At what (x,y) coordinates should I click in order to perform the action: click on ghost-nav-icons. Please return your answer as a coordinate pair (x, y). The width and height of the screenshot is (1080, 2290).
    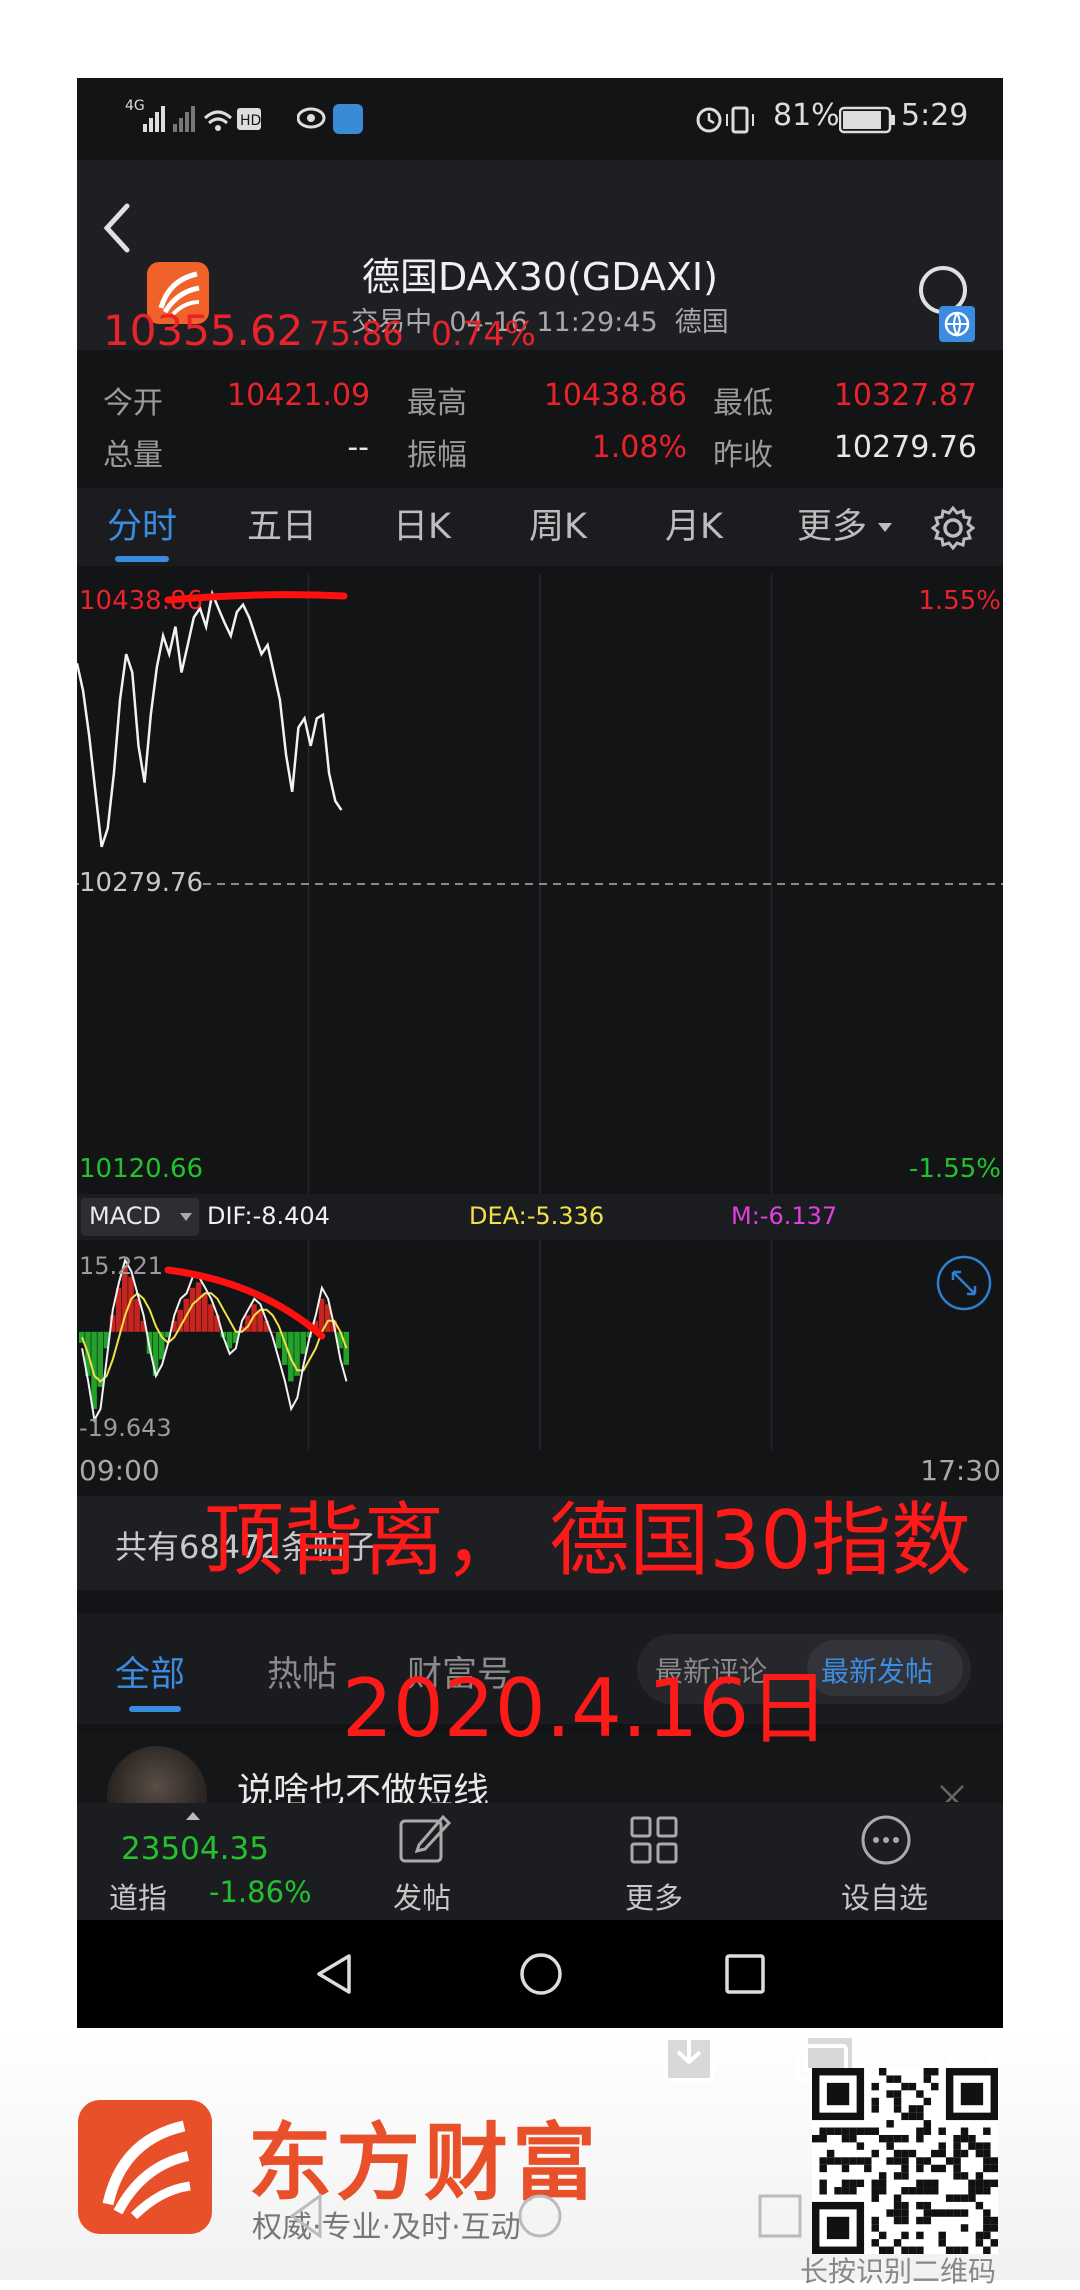
    Looking at the image, I should click on (545, 2216).